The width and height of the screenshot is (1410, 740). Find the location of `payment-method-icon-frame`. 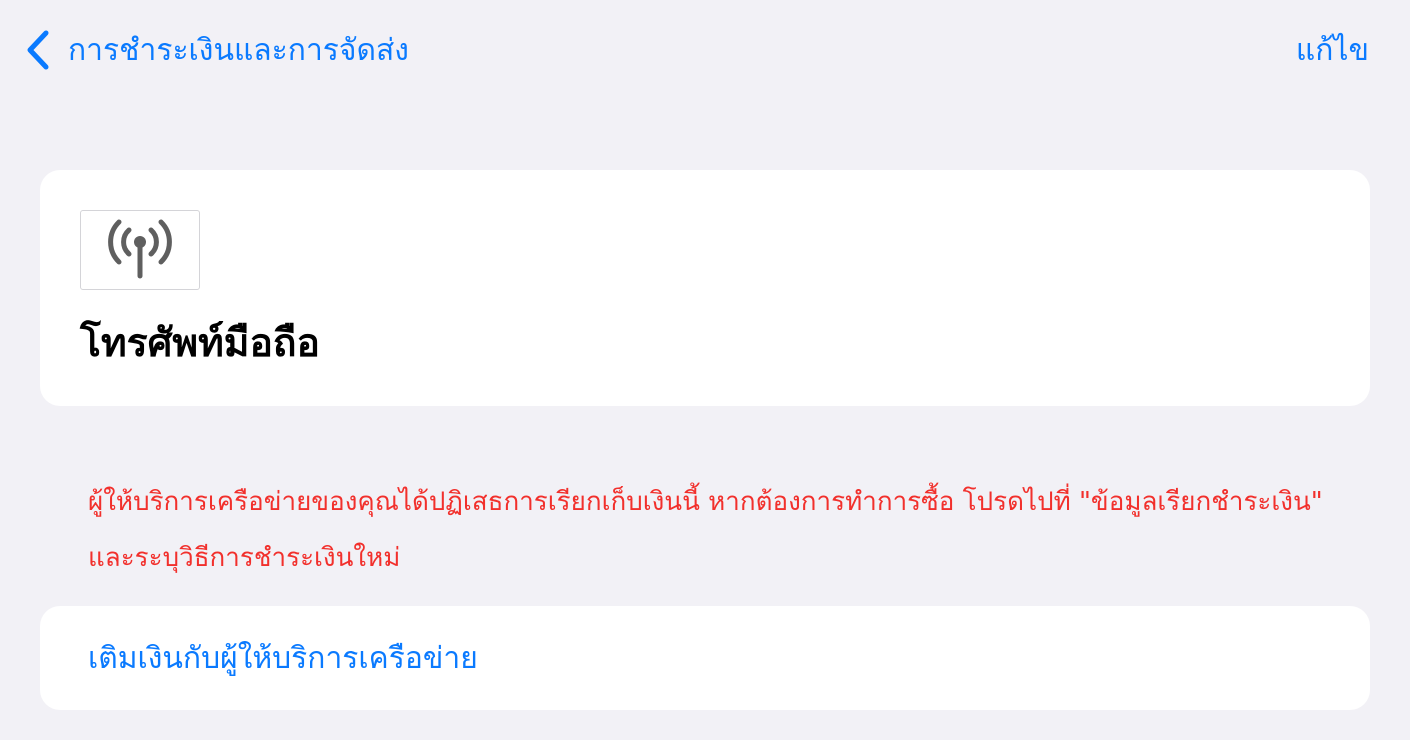

payment-method-icon-frame is located at coordinates (140, 250).